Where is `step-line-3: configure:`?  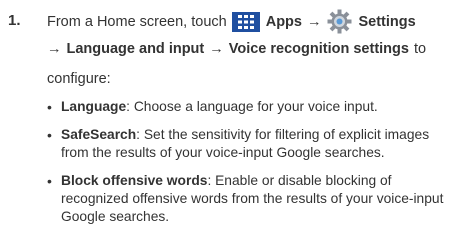 step-line-3: configure: is located at coordinates (79, 79).